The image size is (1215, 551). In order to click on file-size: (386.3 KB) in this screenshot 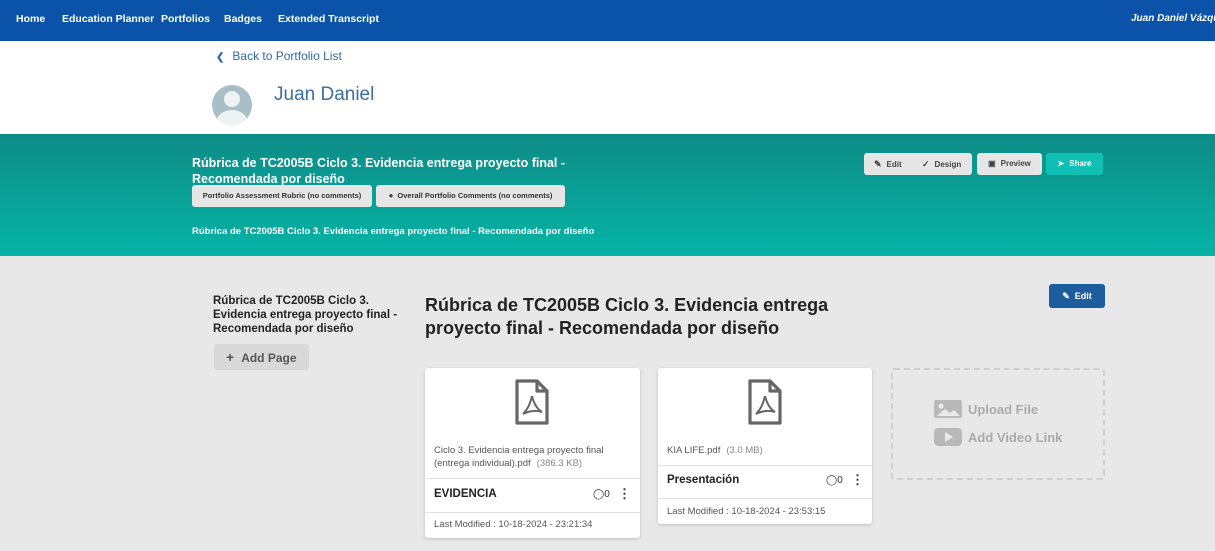, I will do `click(559, 463)`.